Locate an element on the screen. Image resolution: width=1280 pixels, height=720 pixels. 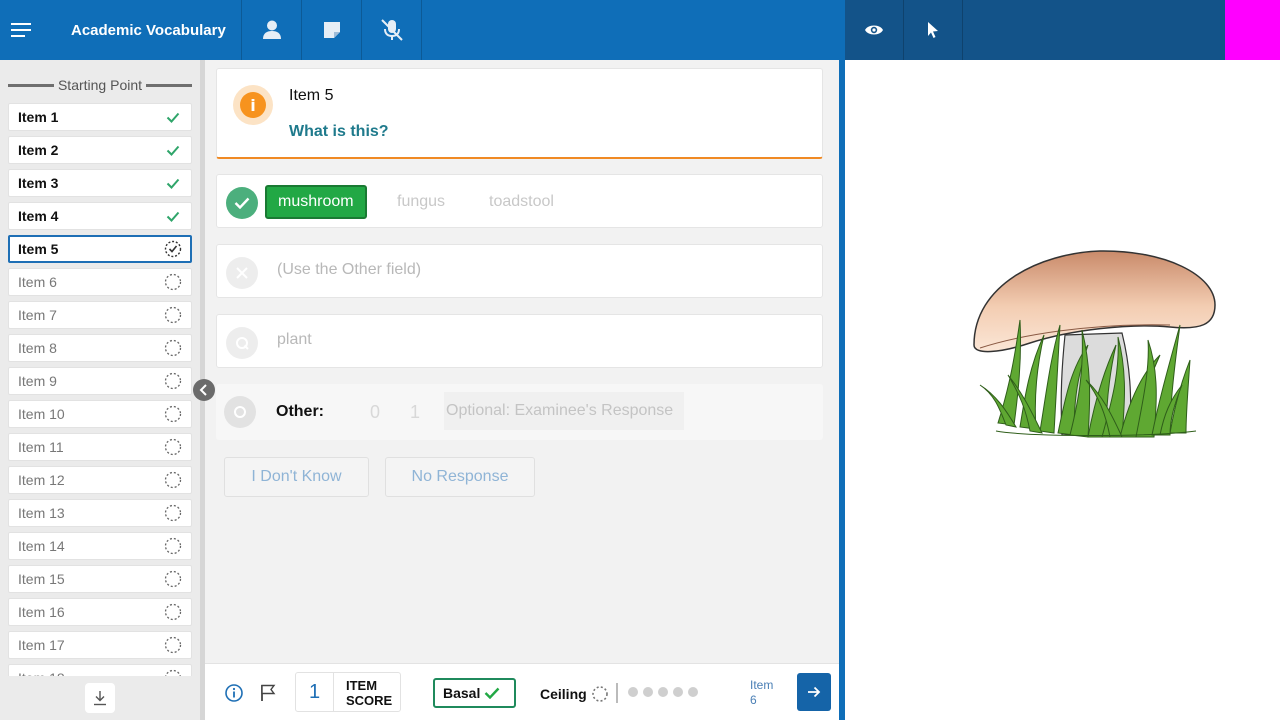
pointer-button is located at coordinates (933, 30).